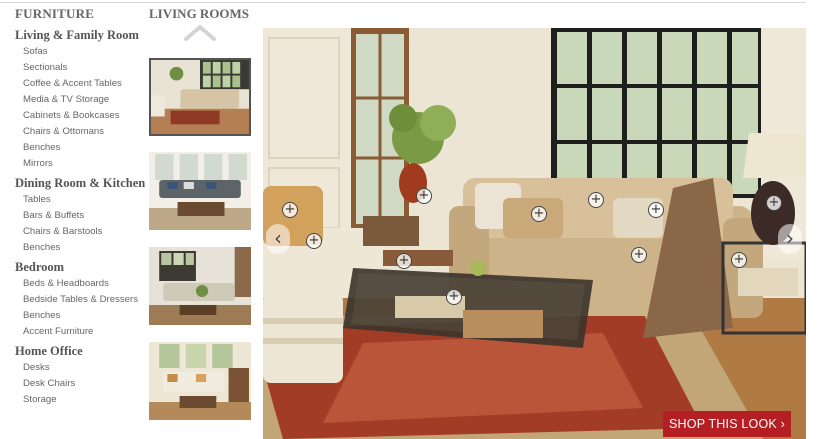 The image size is (830, 439). Describe the element at coordinates (84, 232) in the screenshot. I see `nav-item: Chairs & Barstools` at that location.